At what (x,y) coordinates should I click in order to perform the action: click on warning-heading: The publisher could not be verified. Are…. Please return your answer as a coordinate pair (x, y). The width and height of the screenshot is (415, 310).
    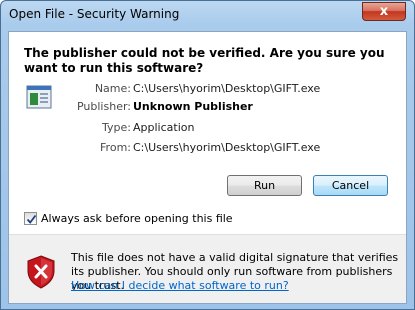
    Looking at the image, I should click on (204, 60).